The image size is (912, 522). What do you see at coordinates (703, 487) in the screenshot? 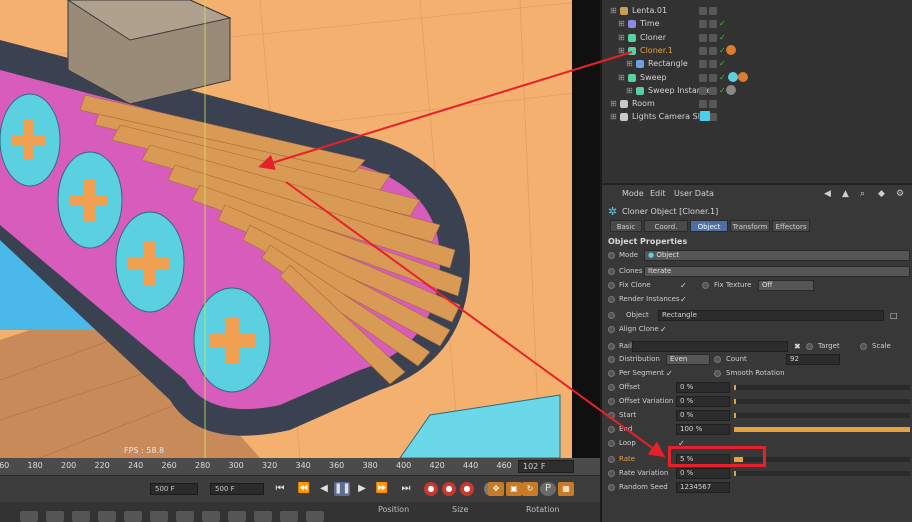
I see `random-seed-field: 1234567` at bounding box center [703, 487].